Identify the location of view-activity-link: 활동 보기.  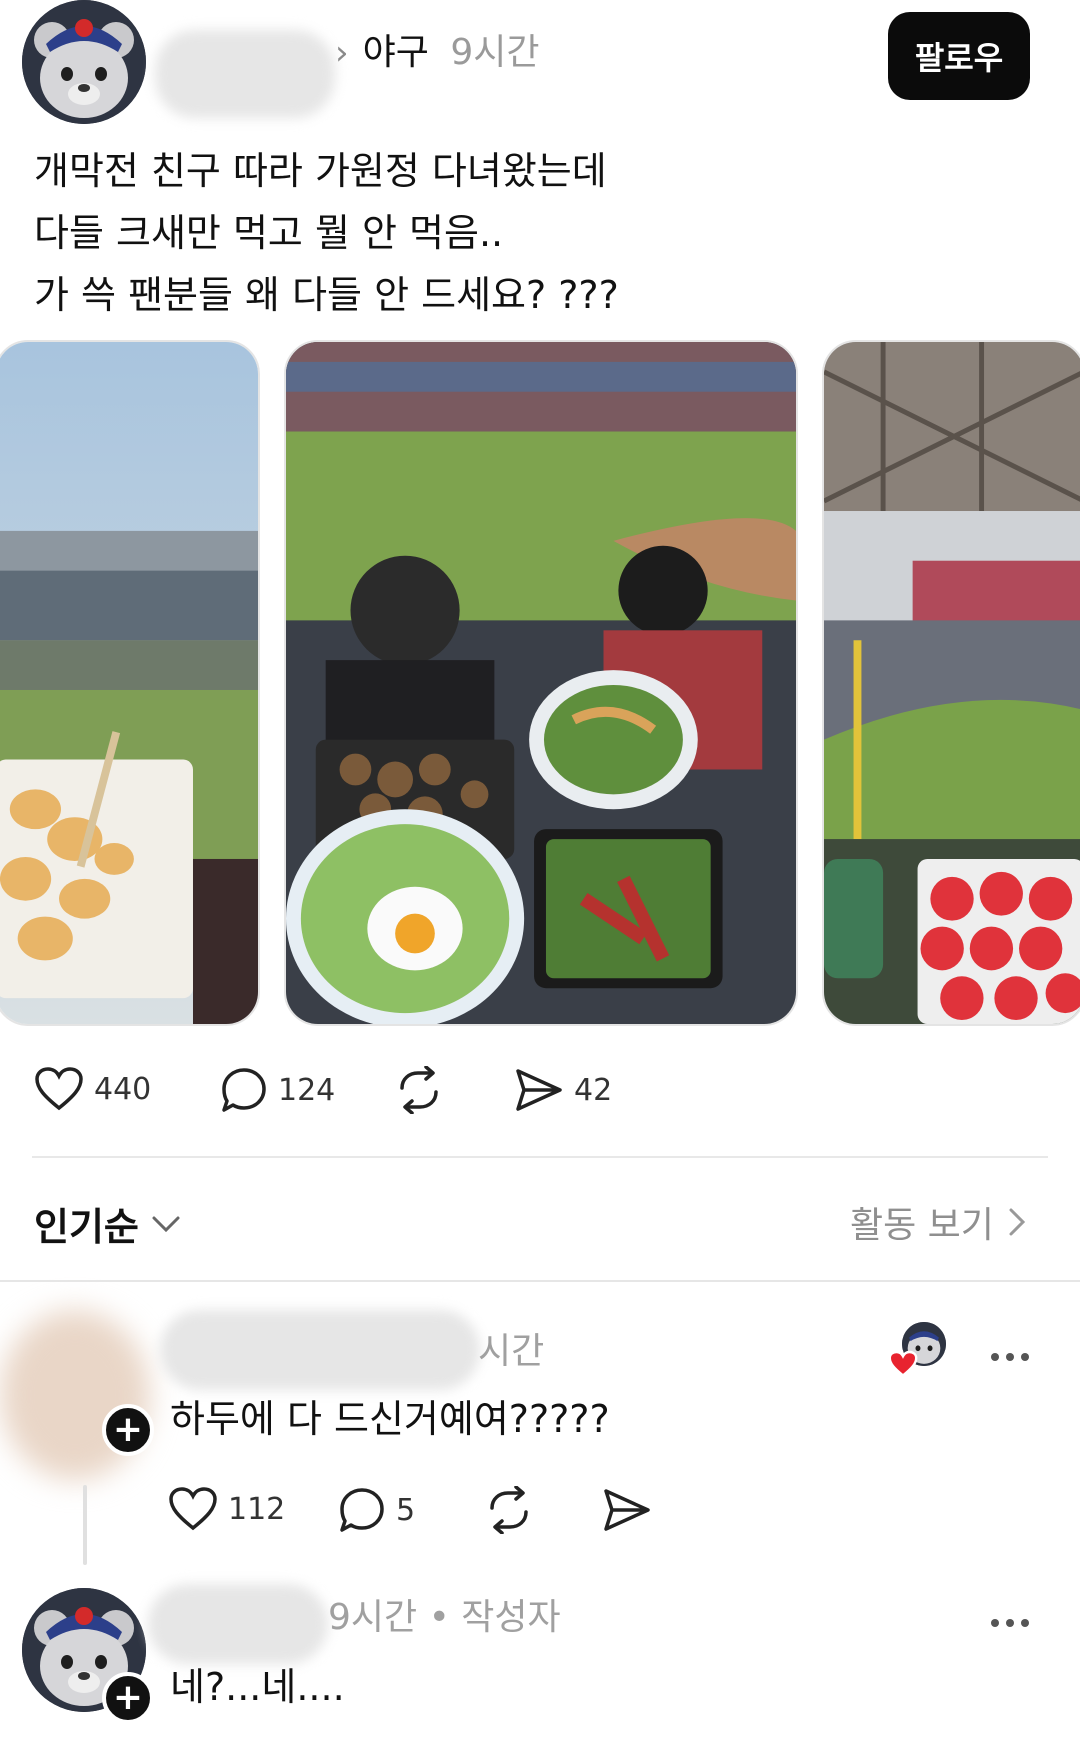
(938, 1222).